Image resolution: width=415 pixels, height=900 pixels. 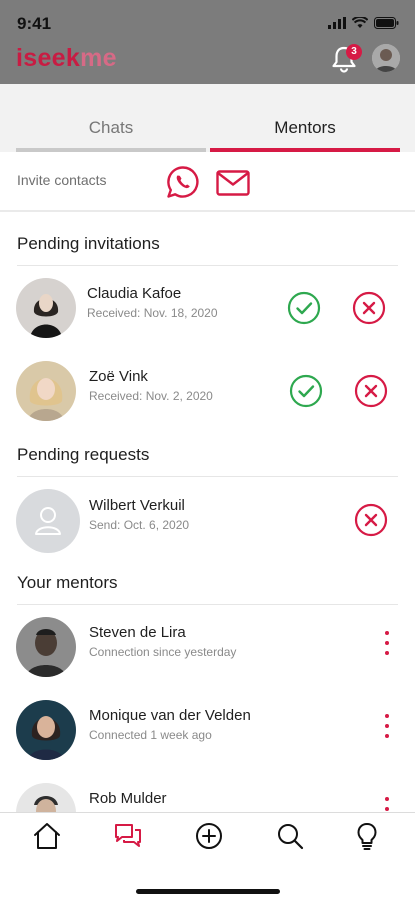 What do you see at coordinates (386, 23) in the screenshot?
I see `battery-icon` at bounding box center [386, 23].